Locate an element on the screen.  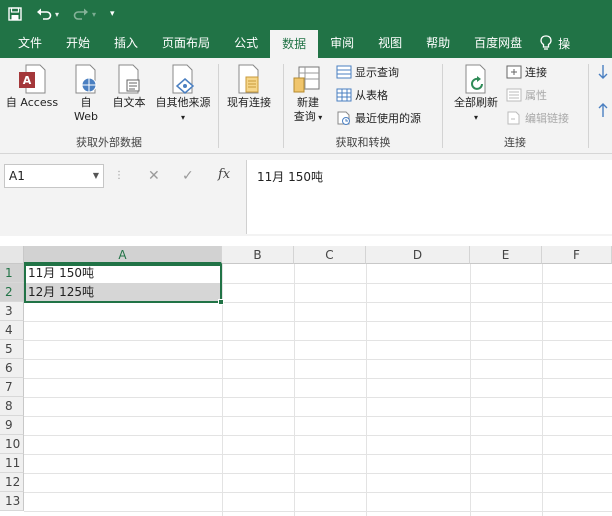
row-header: 9 is located at coordinates (12, 425).